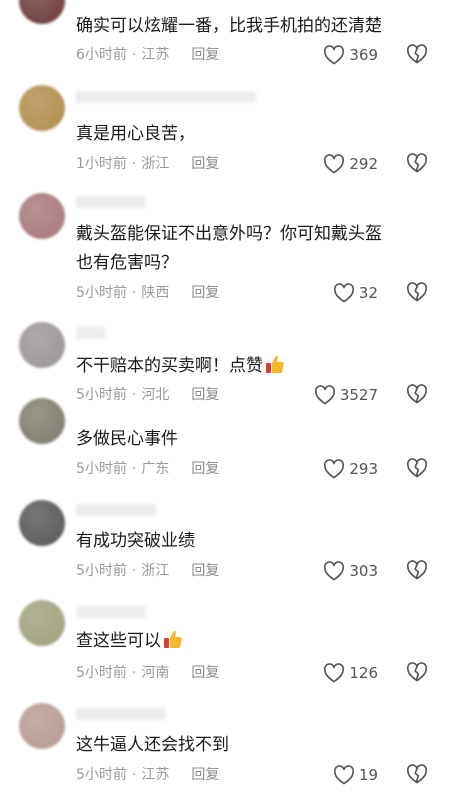 This screenshot has width=450, height=800. Describe the element at coordinates (127, 439) in the screenshot. I see `comment-text-content: 多做民心事件` at that location.